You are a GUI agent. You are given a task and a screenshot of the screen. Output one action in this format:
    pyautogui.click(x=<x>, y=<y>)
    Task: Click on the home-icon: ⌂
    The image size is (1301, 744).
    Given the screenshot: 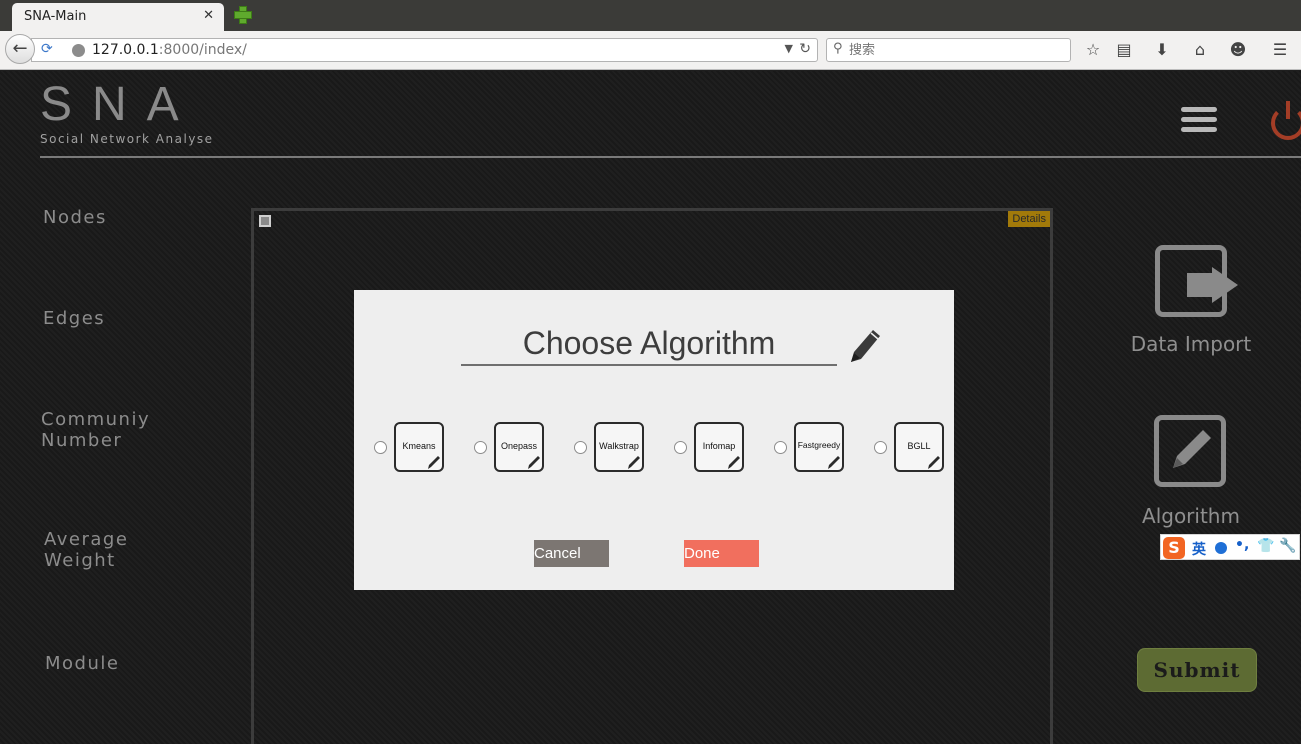 What is the action you would take?
    pyautogui.click(x=1200, y=50)
    